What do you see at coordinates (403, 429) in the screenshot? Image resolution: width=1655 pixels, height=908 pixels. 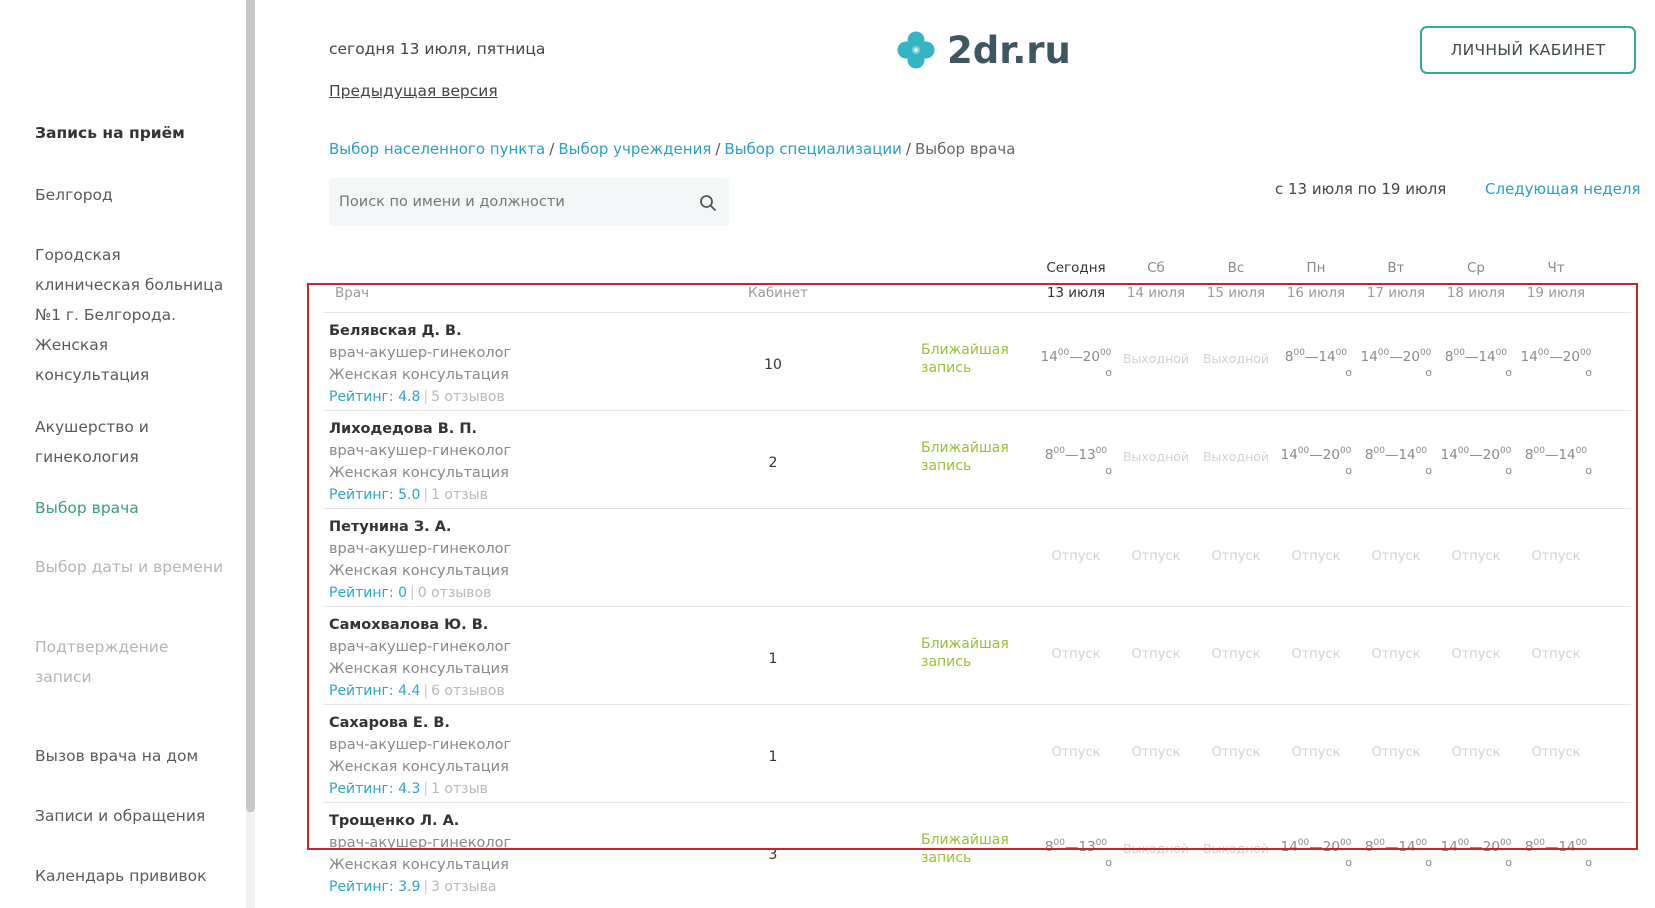 I see `doctor-name: Лиходедова В. П.` at bounding box center [403, 429].